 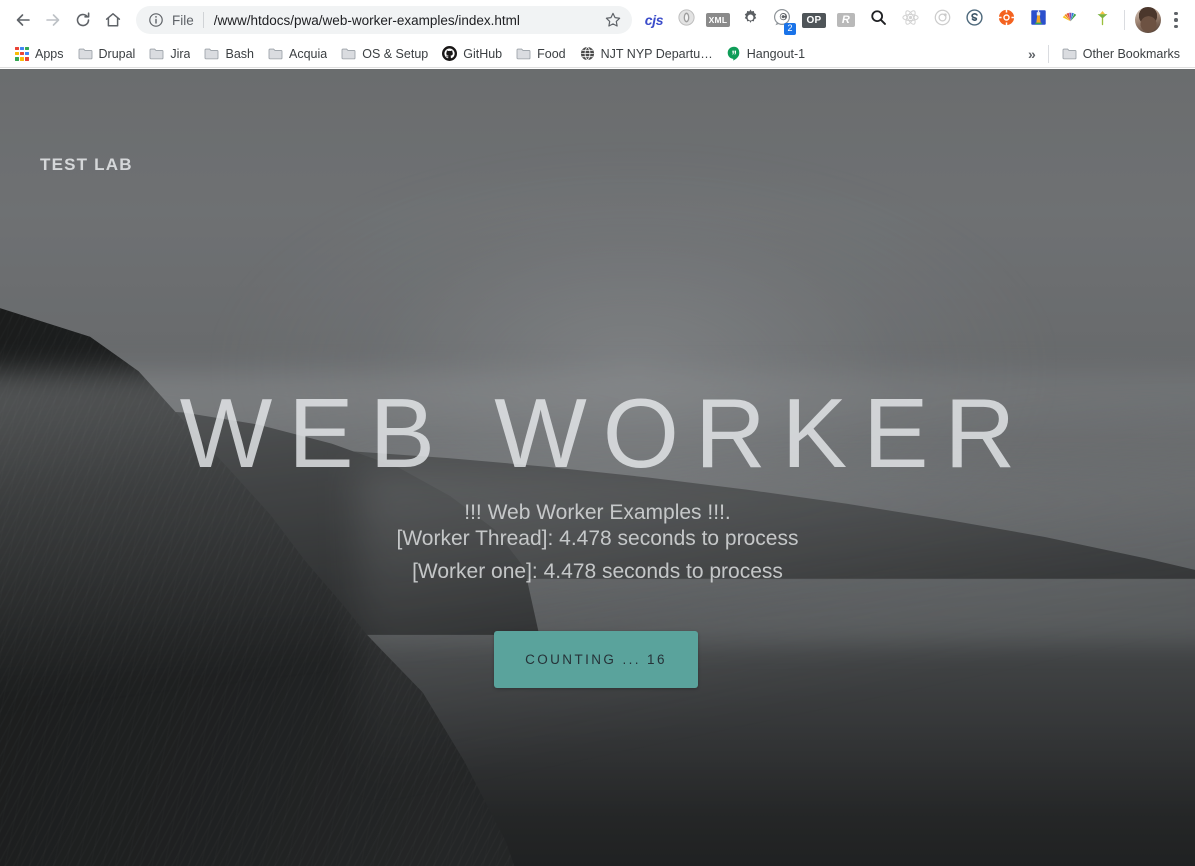 I want to click on op-extension-button: OP, so click(x=814, y=20).